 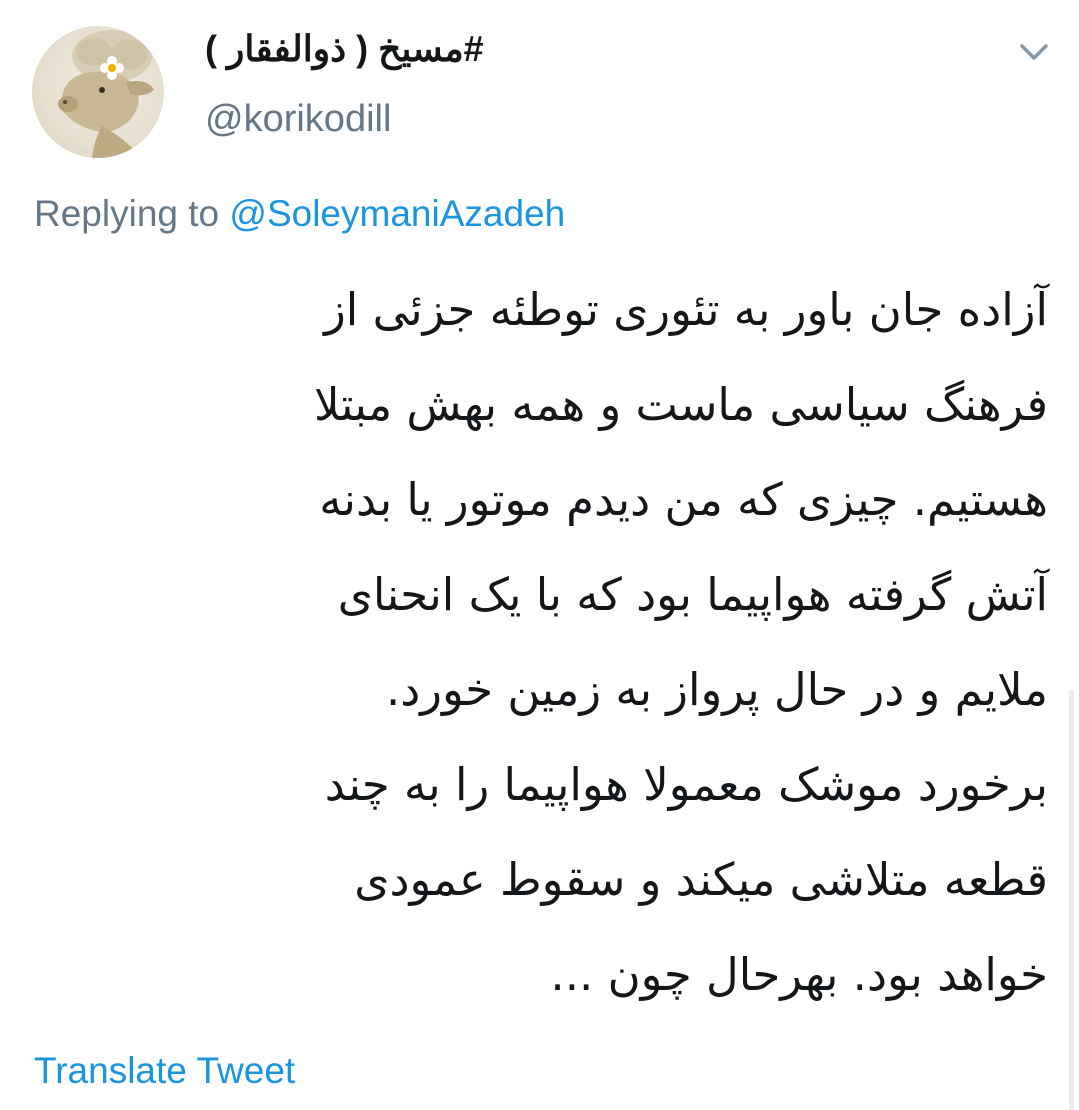 I want to click on tweet-text-line: هستیم. چیزی که من دیدم موتور یا بدنه, so click(x=683, y=499).